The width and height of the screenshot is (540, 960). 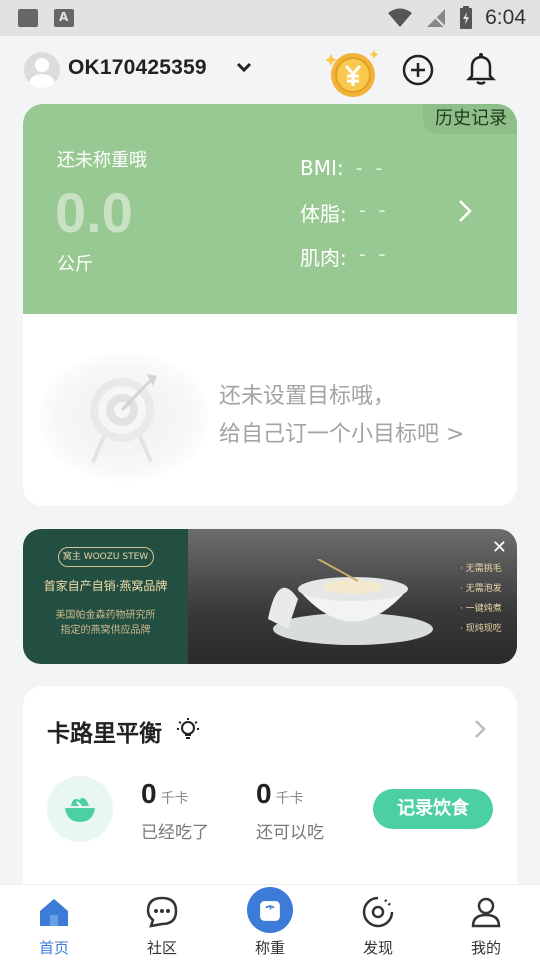 I want to click on metric-bmi: BMI: - -, so click(x=343, y=168).